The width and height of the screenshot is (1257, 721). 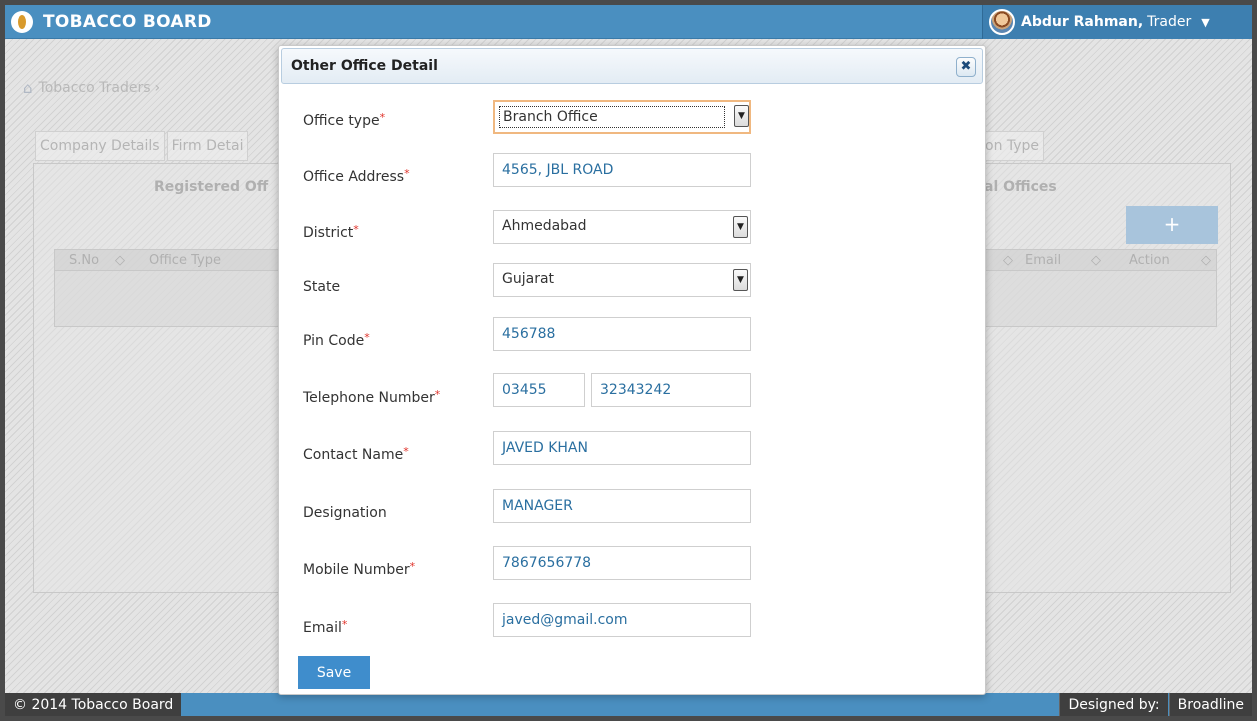 I want to click on office-address-input: 4565, JBL ROAD, so click(x=622, y=170).